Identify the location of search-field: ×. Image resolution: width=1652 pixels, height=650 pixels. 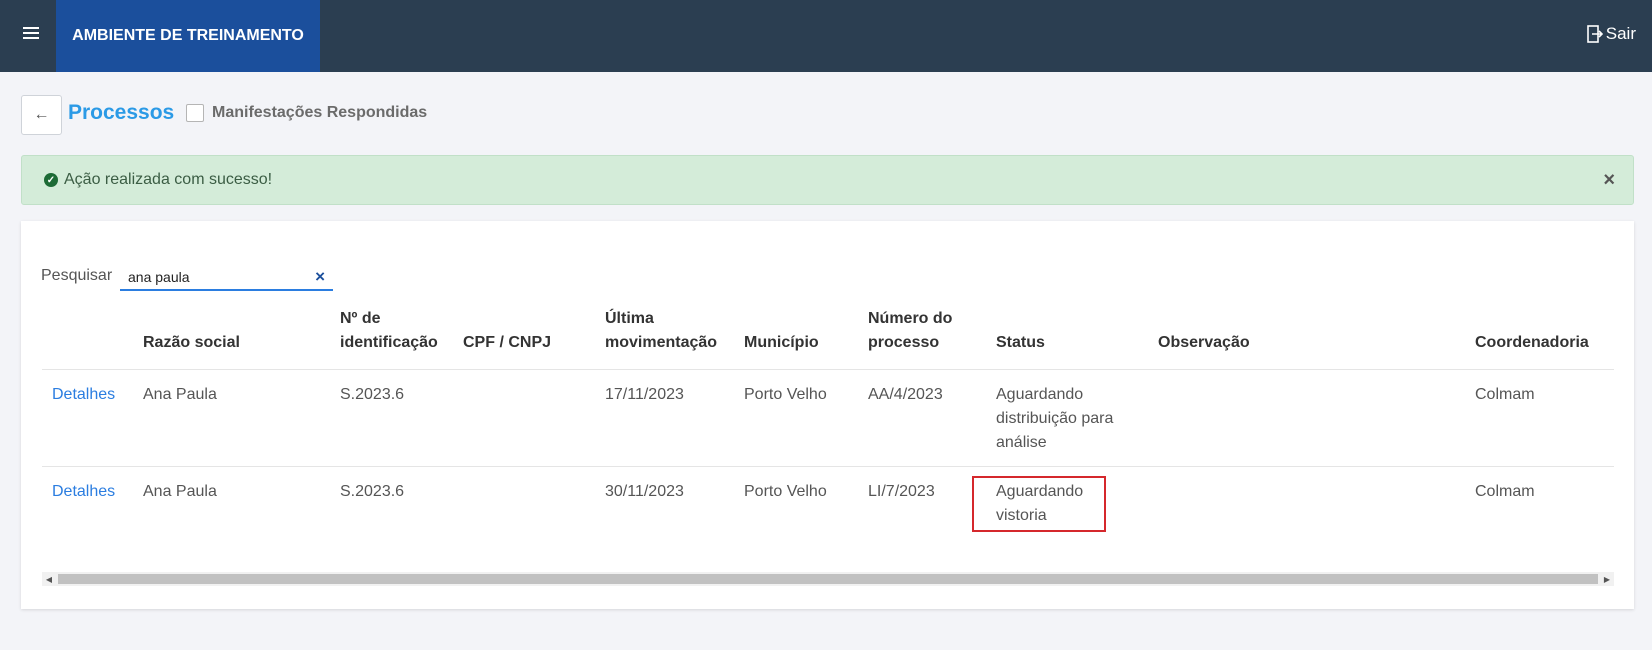
(226, 277).